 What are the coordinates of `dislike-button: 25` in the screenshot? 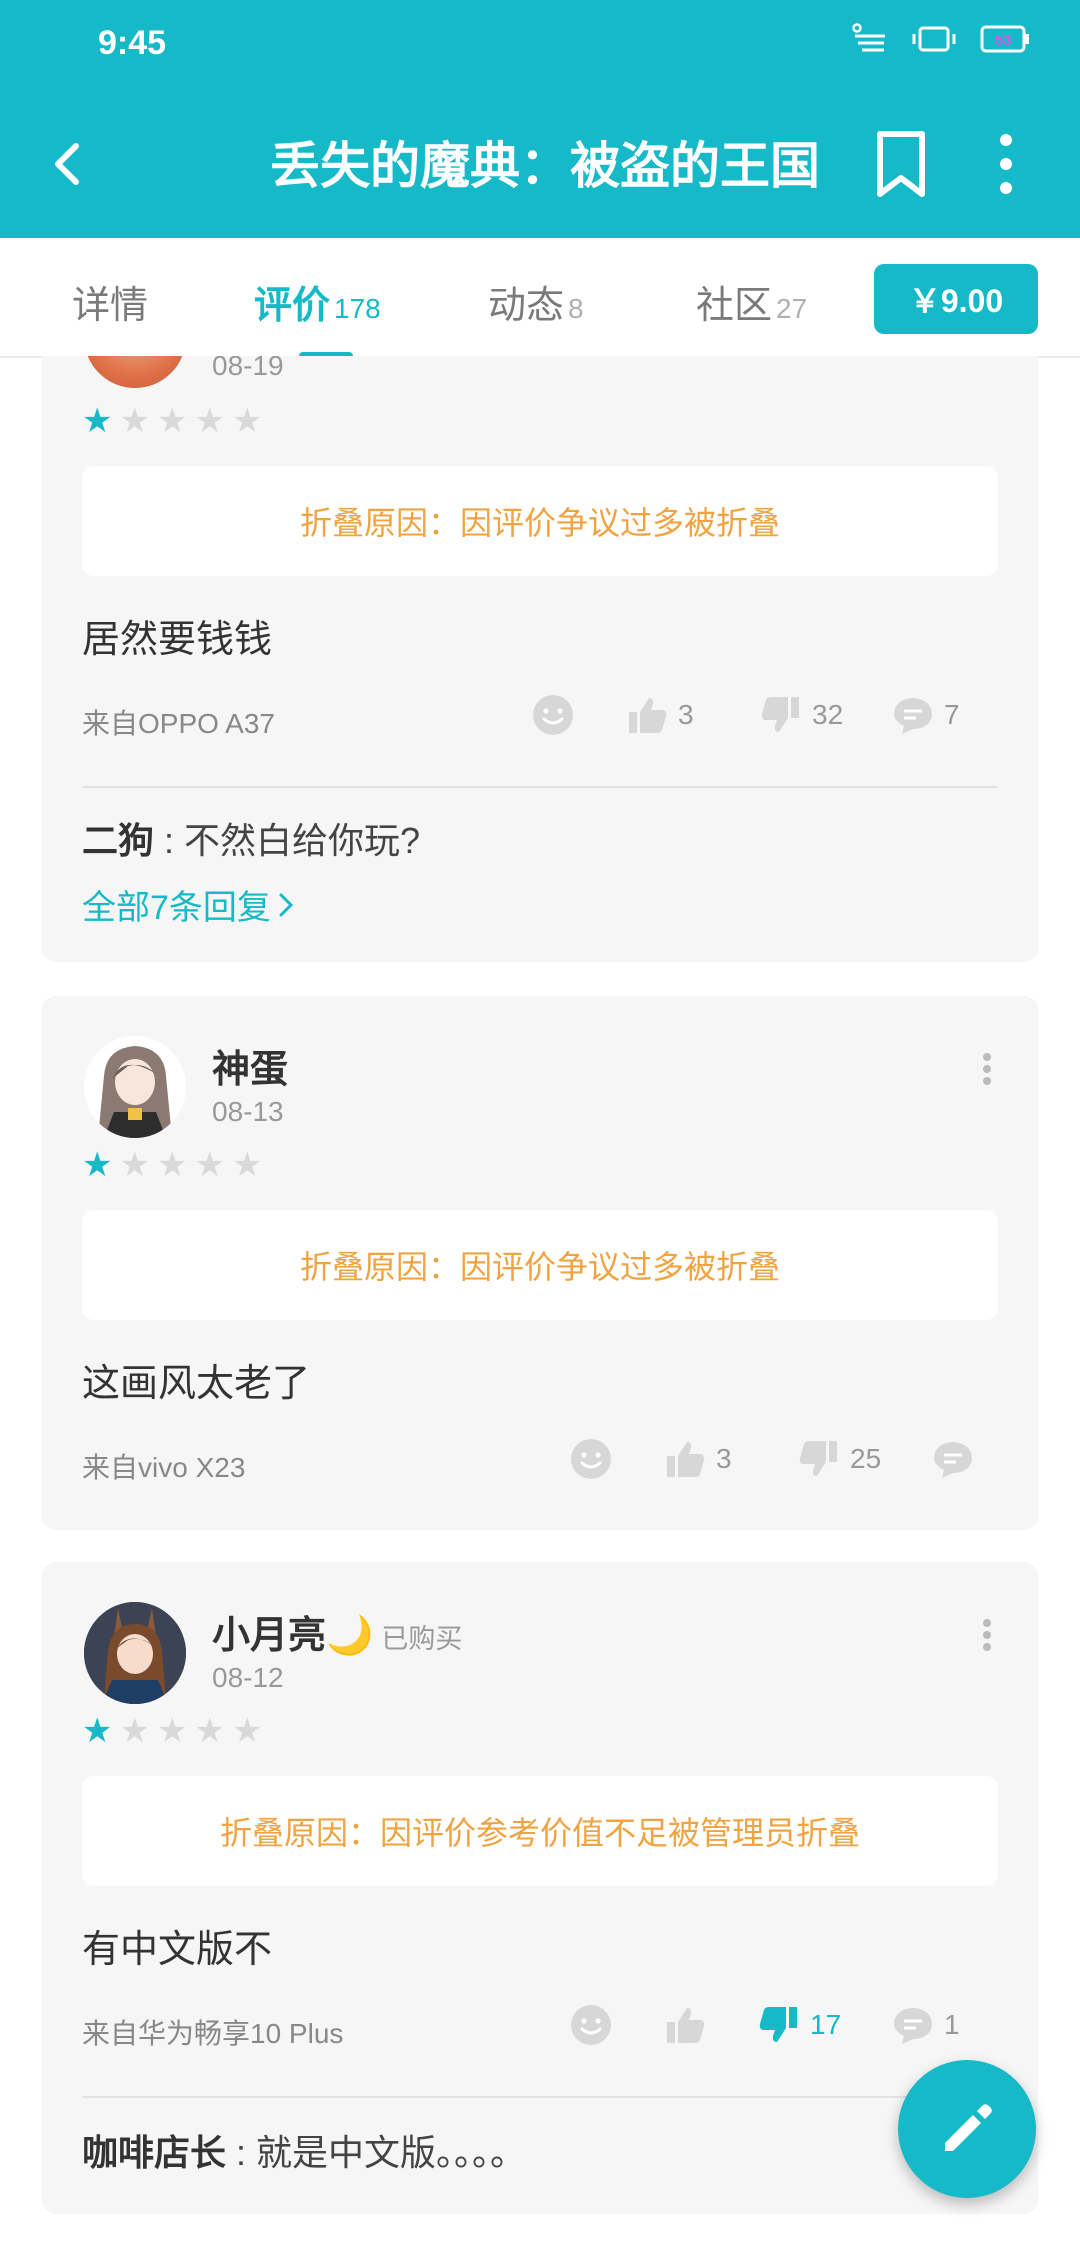 It's located at (839, 1459).